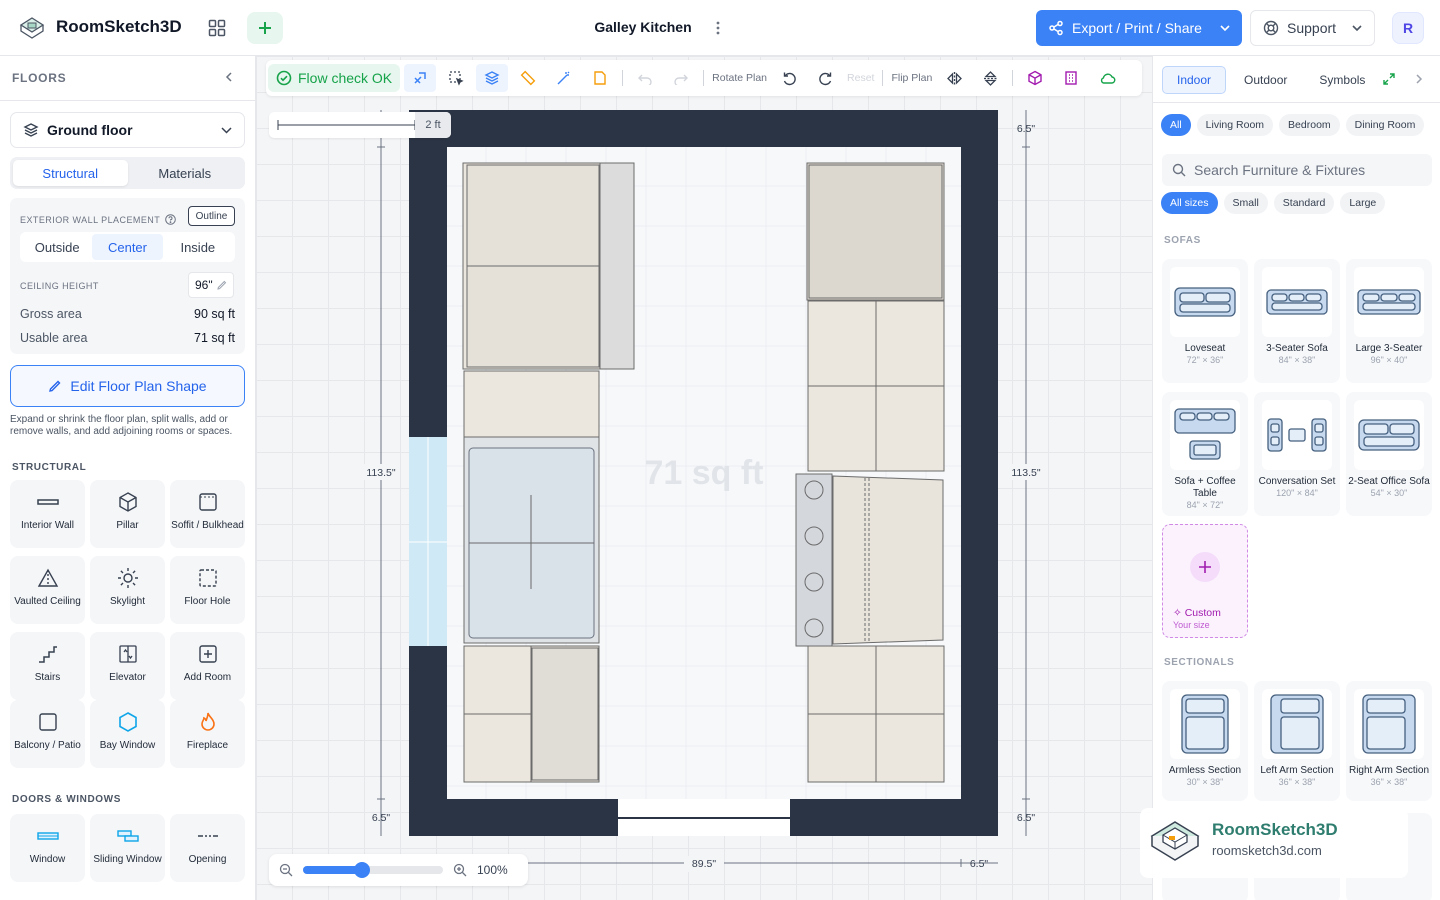 This screenshot has height=900, width=1440. I want to click on share-icon, so click(1056, 28).